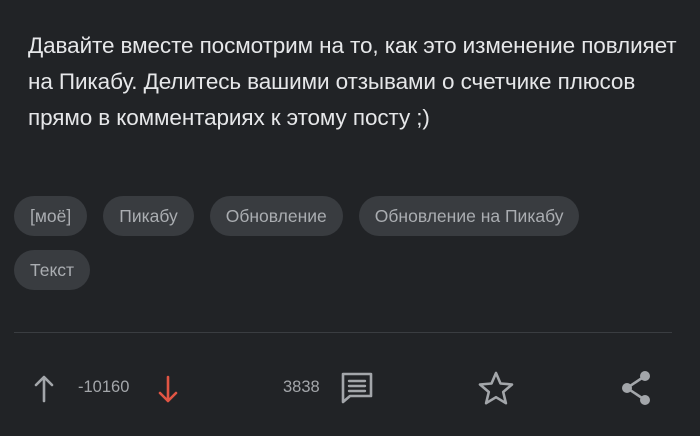 Image resolution: width=700 pixels, height=436 pixels. I want to click on tag-pikabu: Пикабу, so click(148, 216).